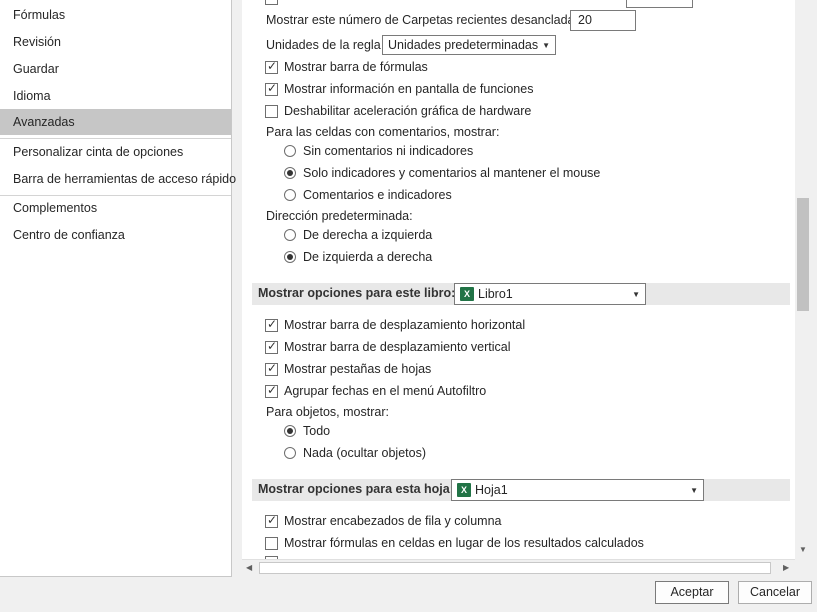 The image size is (817, 612). What do you see at coordinates (271, 543) in the screenshot?
I see `formulas-checkbox` at bounding box center [271, 543].